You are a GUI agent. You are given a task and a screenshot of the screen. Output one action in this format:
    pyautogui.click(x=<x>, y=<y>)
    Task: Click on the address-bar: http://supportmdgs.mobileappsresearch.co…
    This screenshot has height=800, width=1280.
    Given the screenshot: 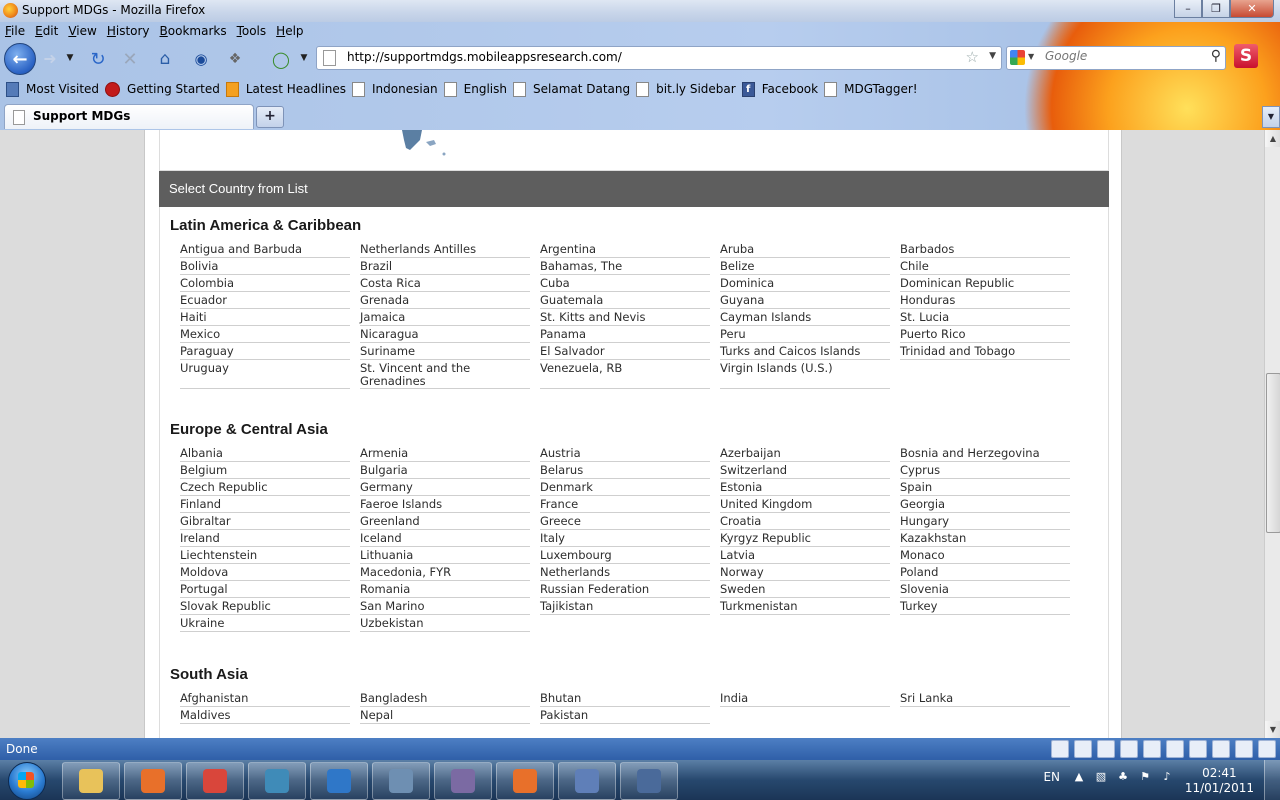 What is the action you would take?
    pyautogui.click(x=659, y=58)
    